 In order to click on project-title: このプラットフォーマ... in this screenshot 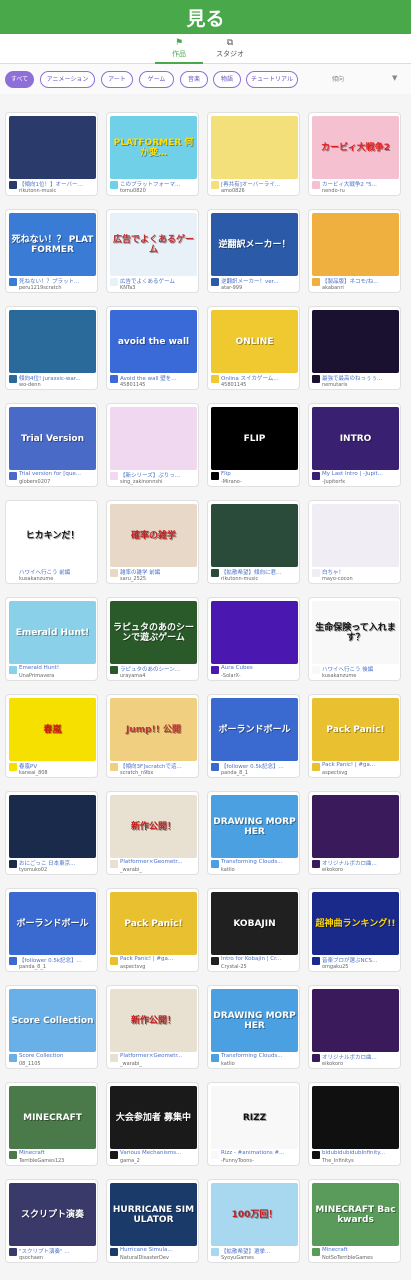, I will do `click(159, 184)`.